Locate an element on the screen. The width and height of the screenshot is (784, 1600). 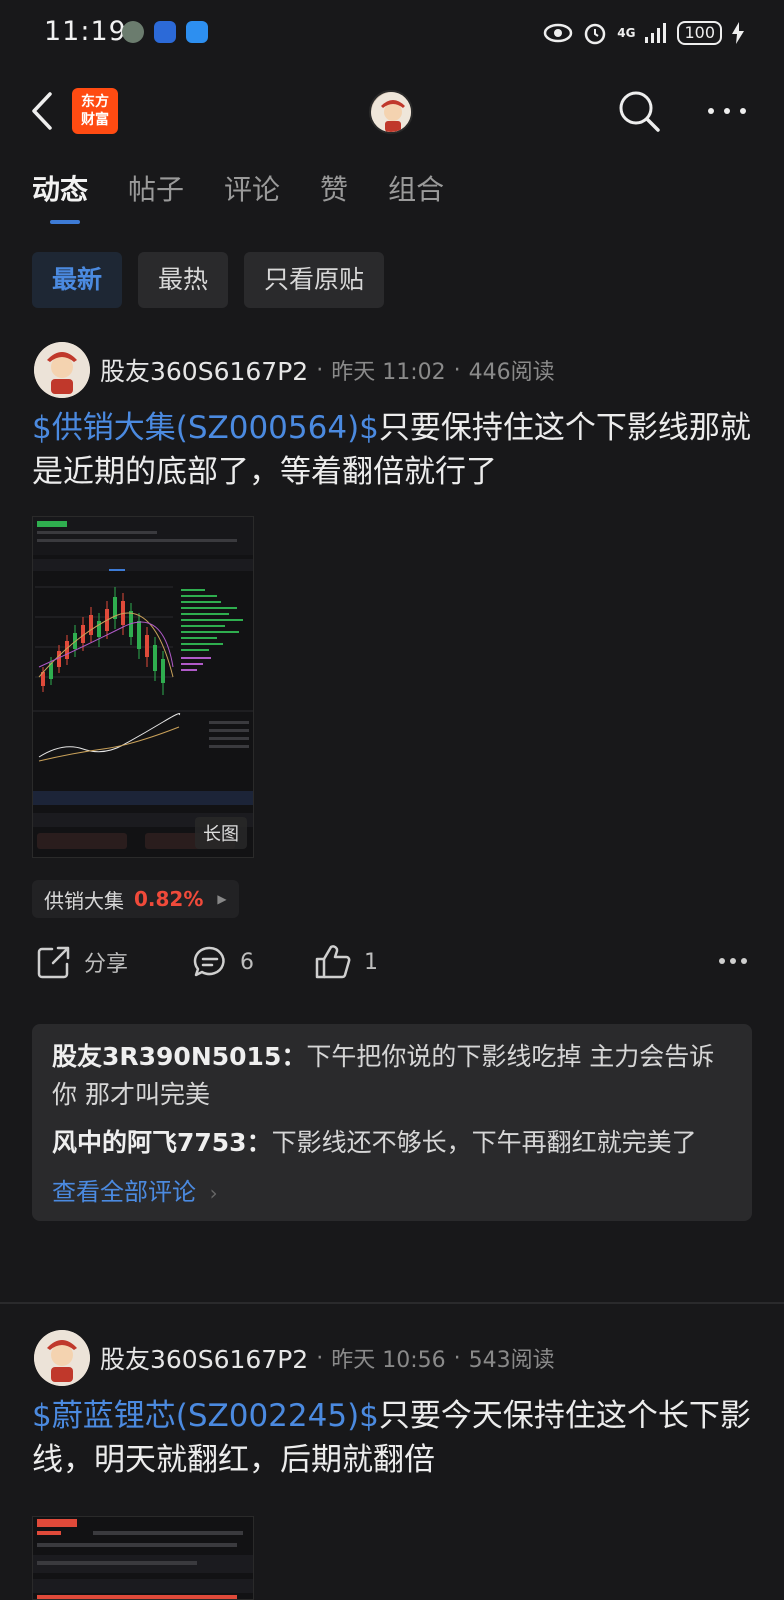
charging-icon is located at coordinates (738, 33).